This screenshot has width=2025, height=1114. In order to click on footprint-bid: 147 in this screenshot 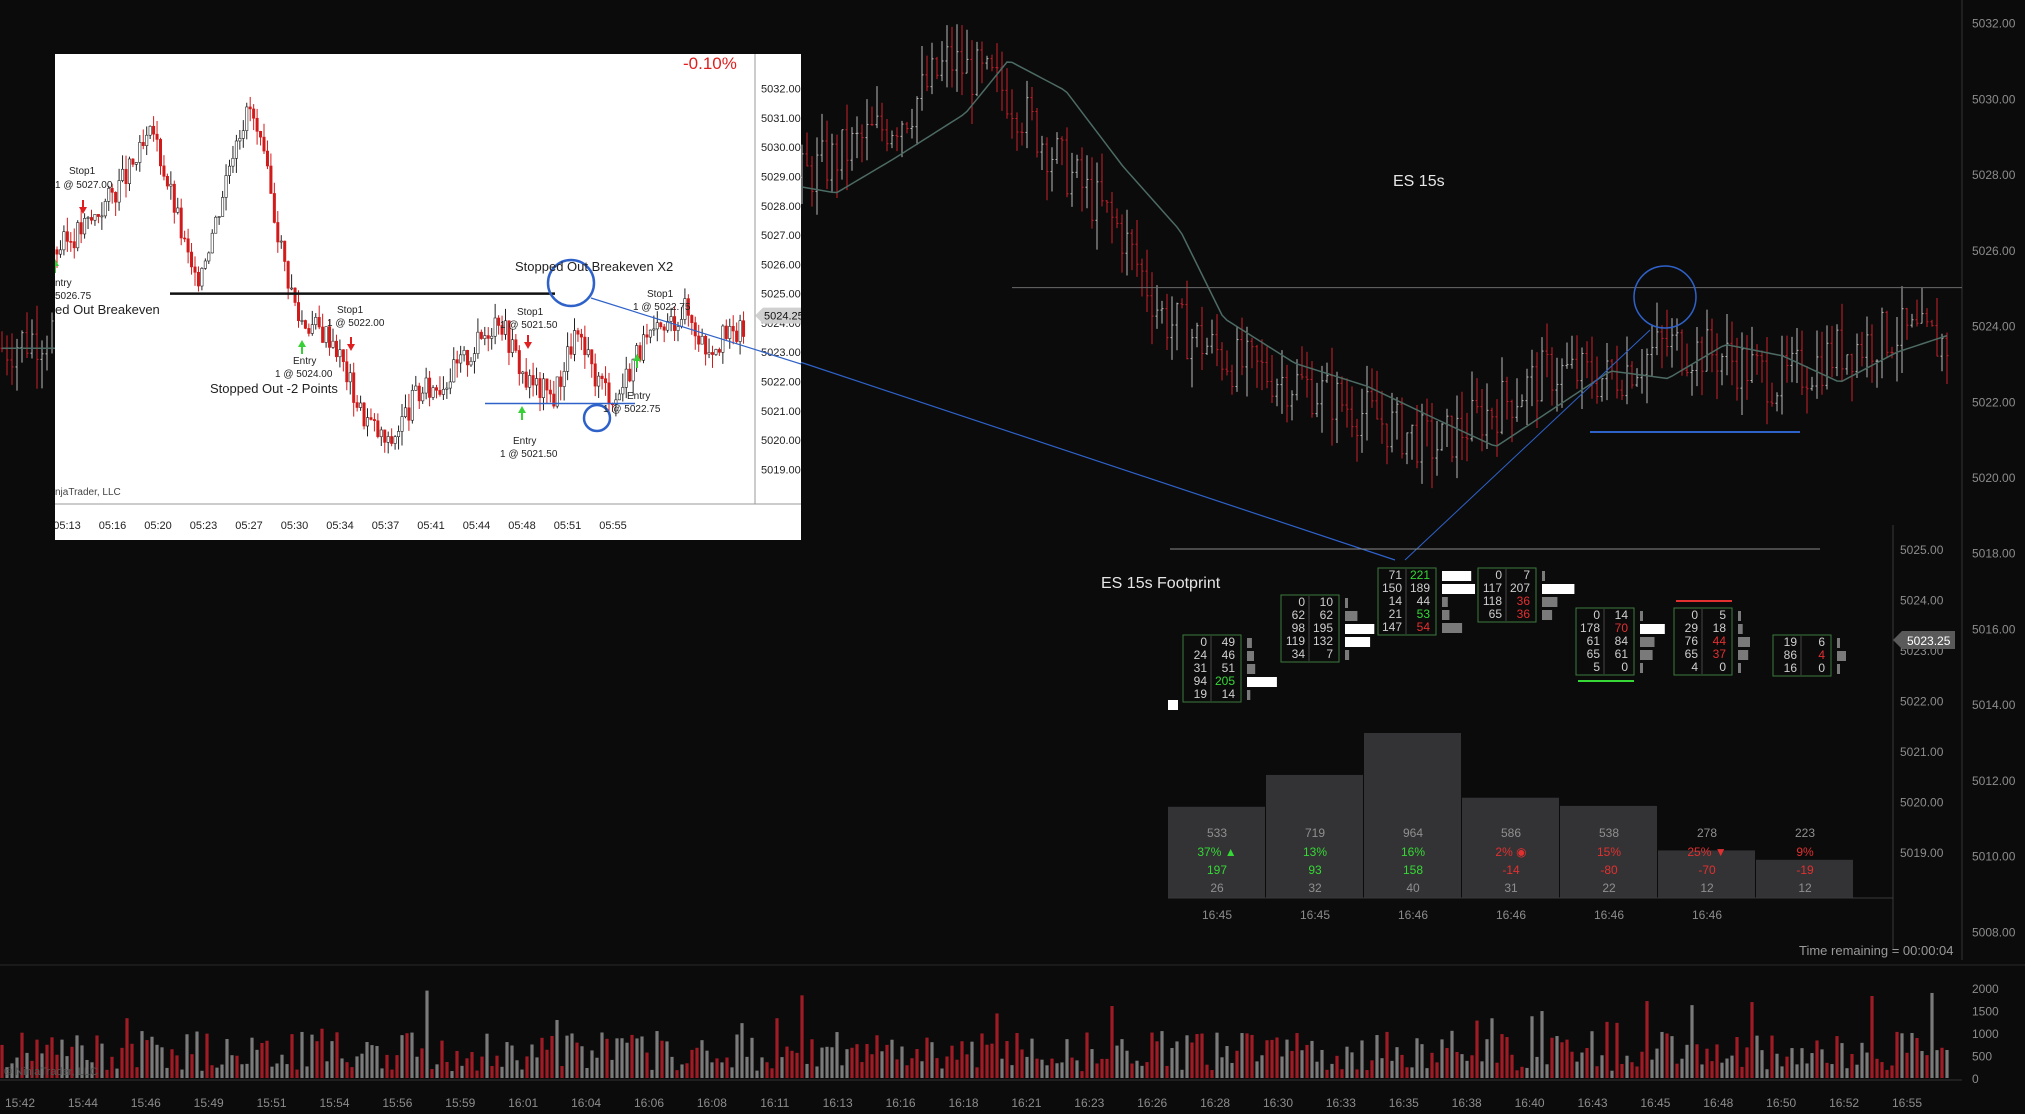, I will do `click(1392, 627)`.